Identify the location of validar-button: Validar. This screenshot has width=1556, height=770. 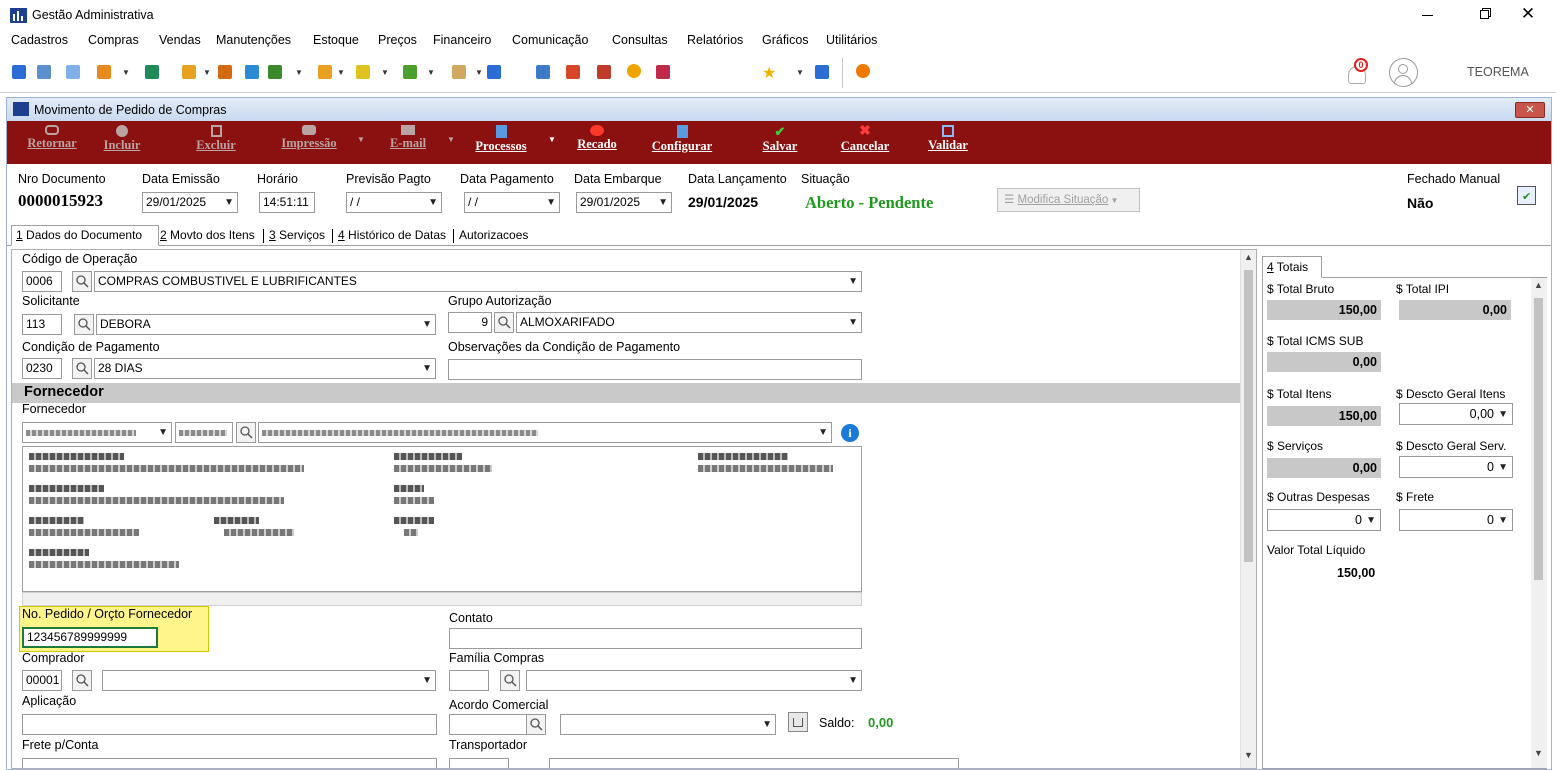
(948, 138).